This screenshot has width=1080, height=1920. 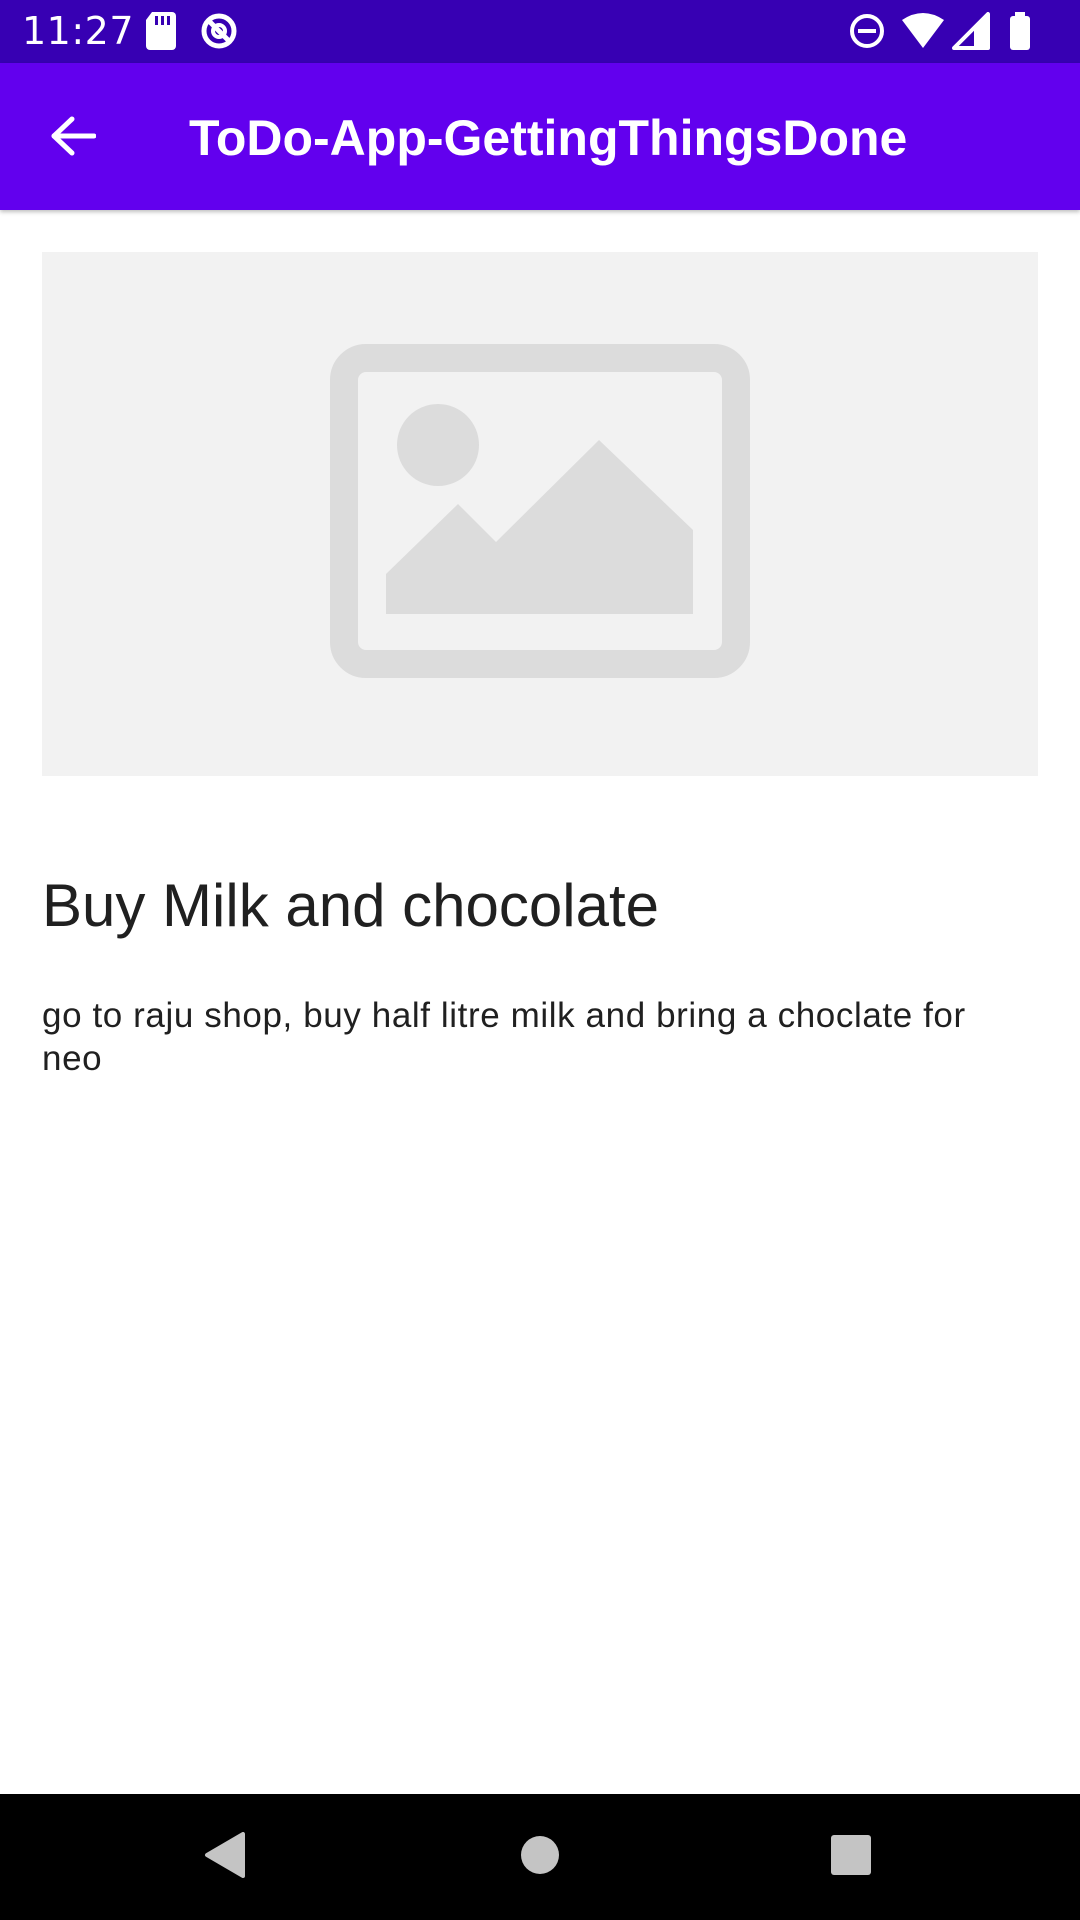 I want to click on status-bar: 11:27, so click(x=540, y=31).